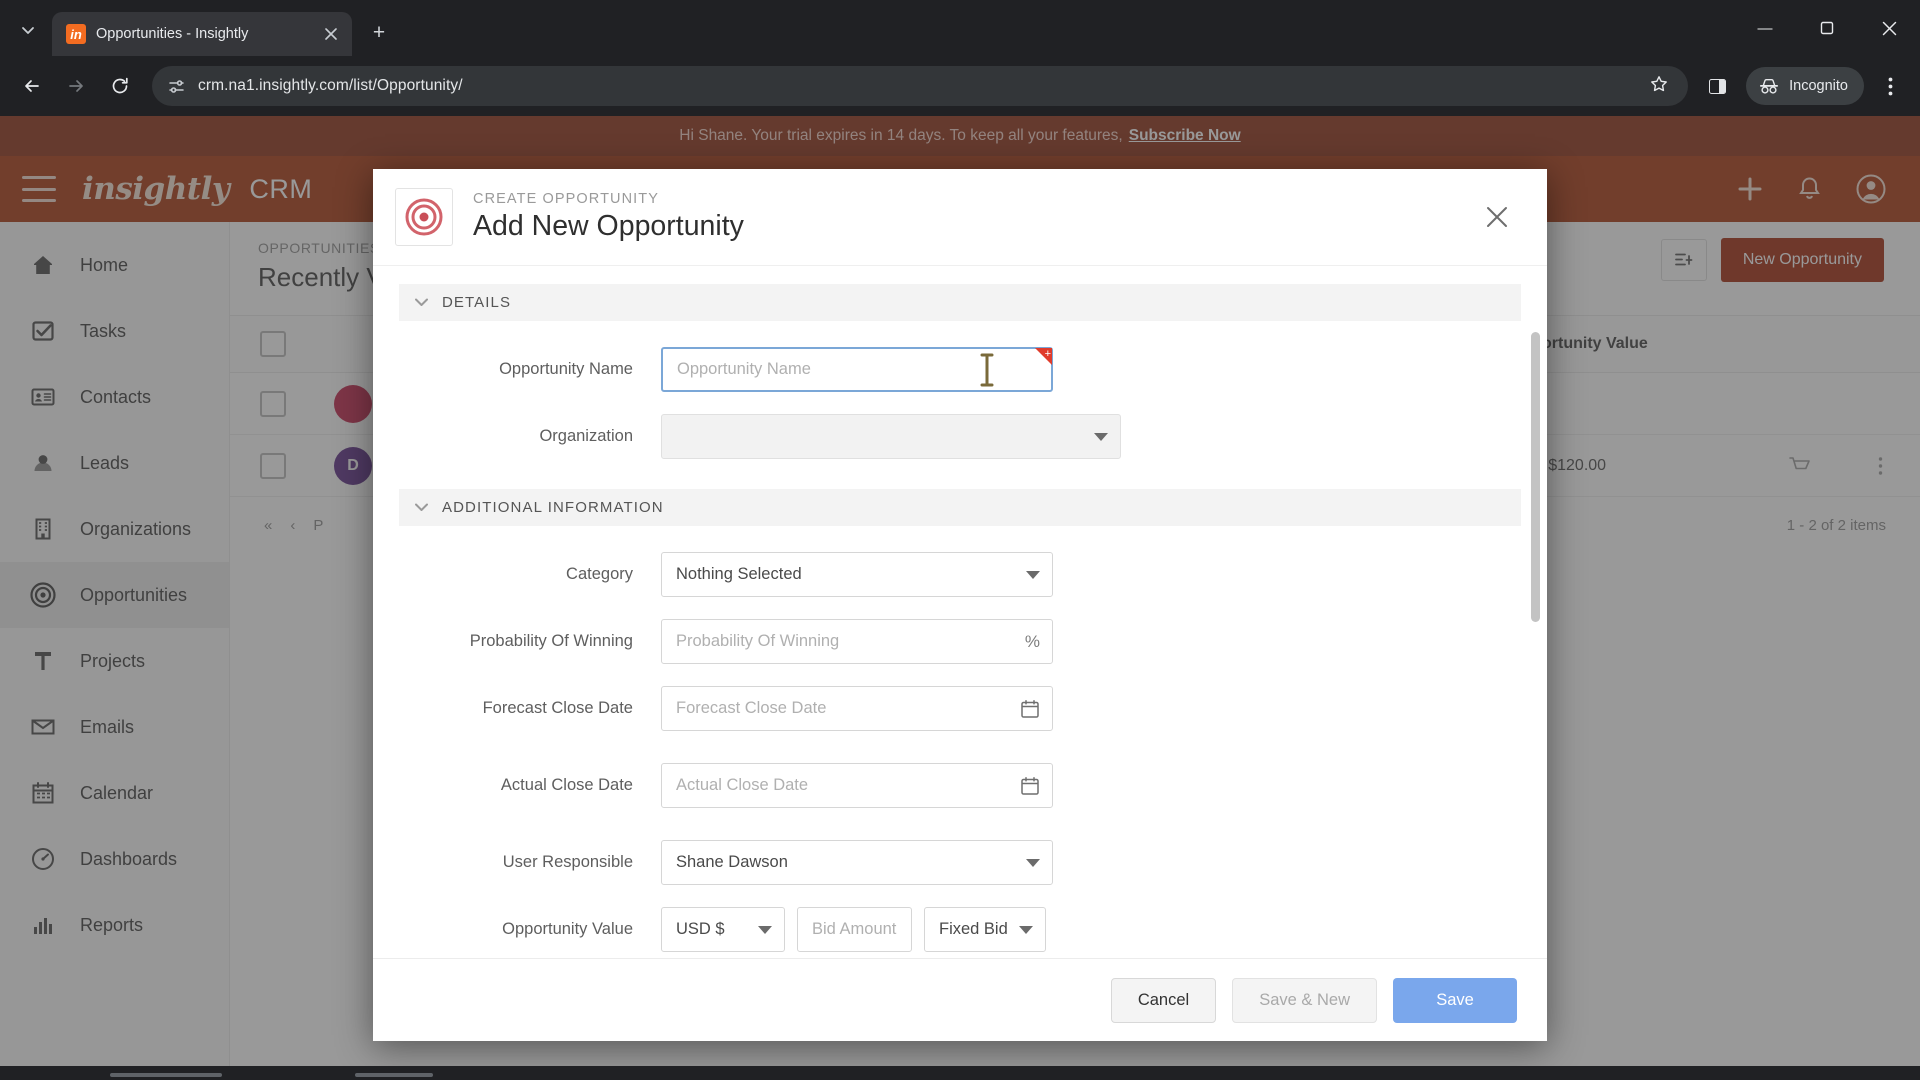  I want to click on organization-select, so click(891, 436).